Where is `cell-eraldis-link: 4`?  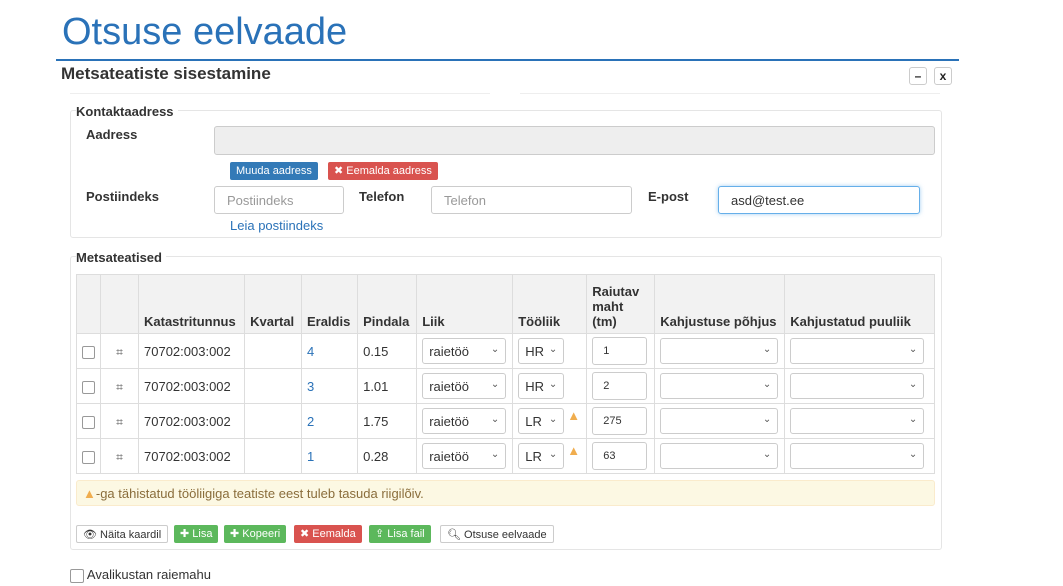
cell-eraldis-link: 4 is located at coordinates (329, 351).